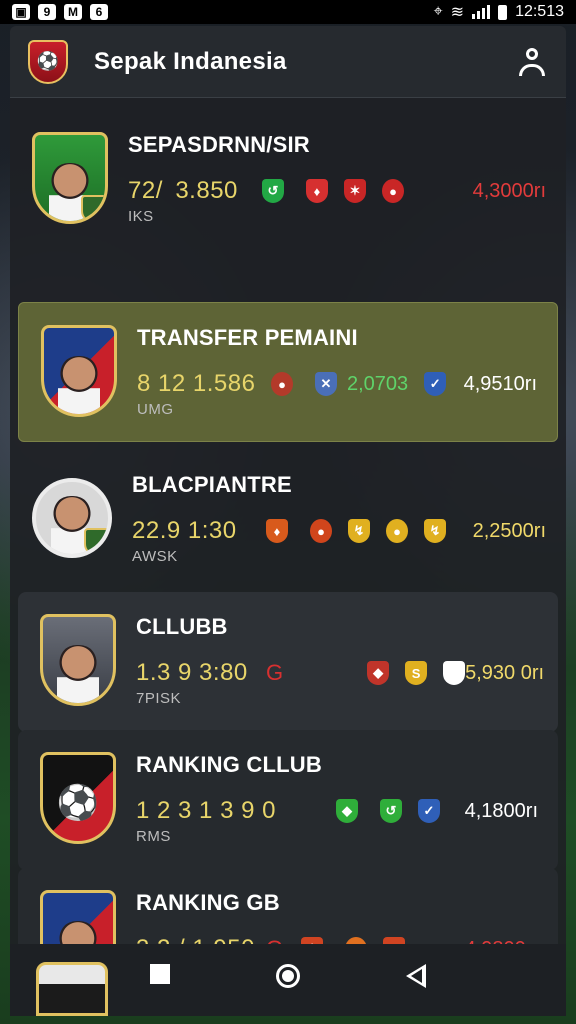 The image size is (576, 1024). Describe the element at coordinates (509, 190) in the screenshot. I see `card-amount: 4,3000rı` at that location.